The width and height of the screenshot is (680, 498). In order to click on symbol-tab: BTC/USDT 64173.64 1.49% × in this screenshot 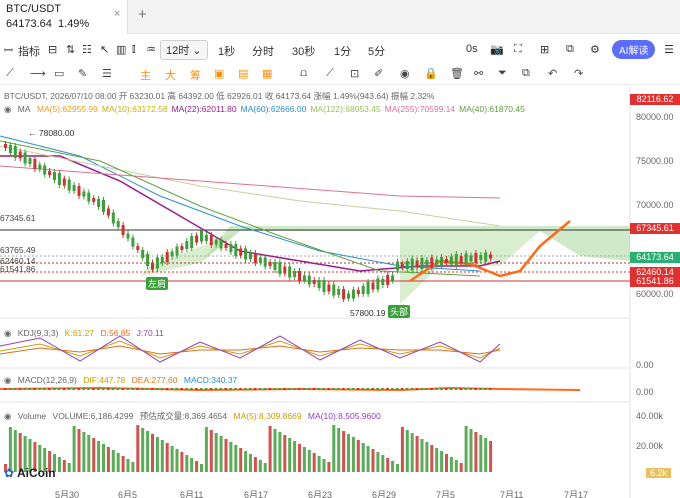, I will do `click(64, 17)`.